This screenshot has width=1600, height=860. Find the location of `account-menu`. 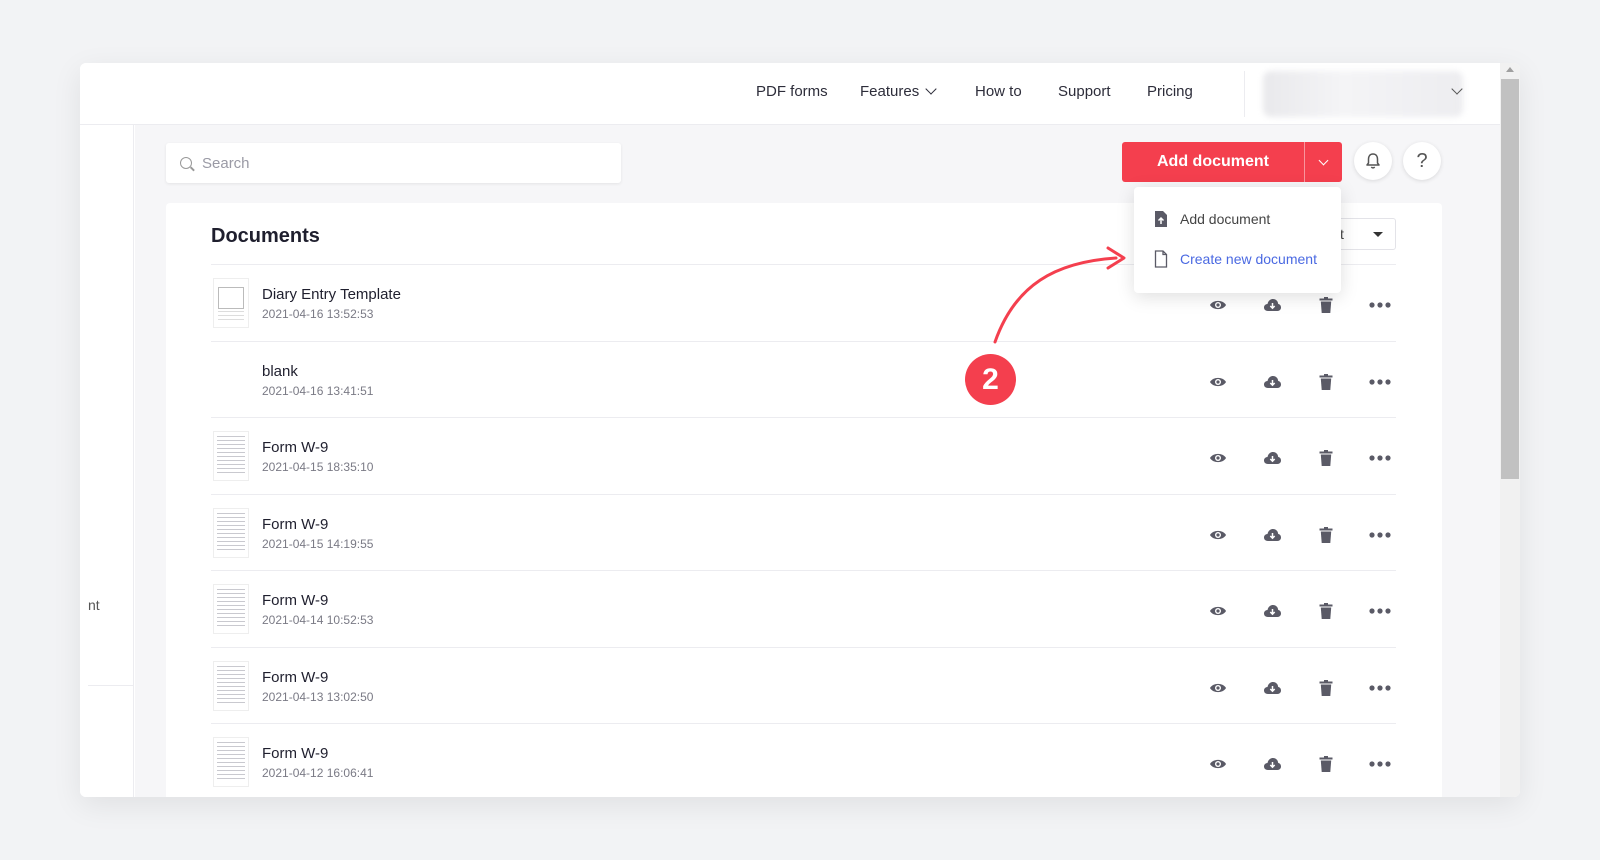

account-menu is located at coordinates (1363, 94).